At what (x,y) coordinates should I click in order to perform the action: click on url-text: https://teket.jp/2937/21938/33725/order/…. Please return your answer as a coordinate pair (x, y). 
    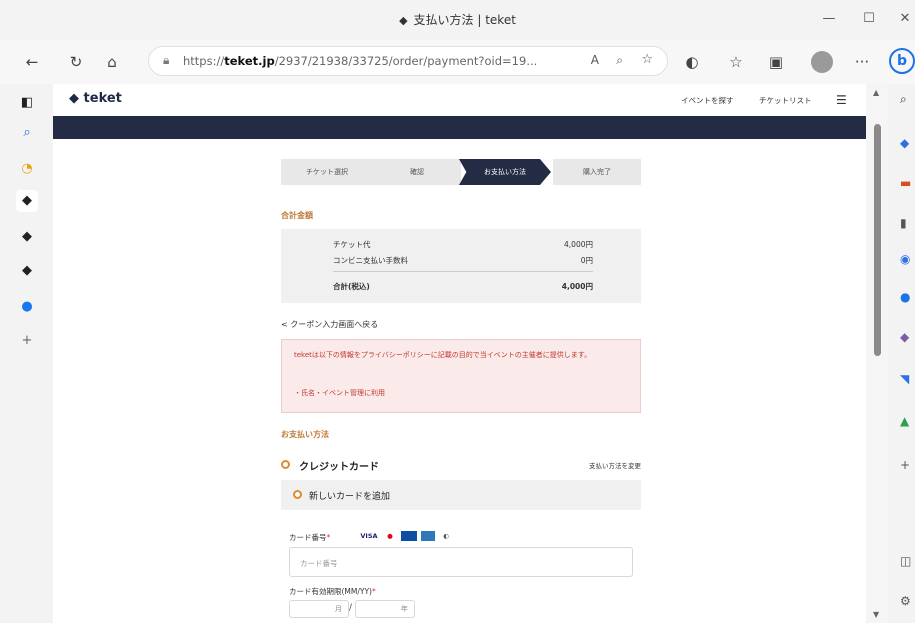
    Looking at the image, I should click on (360, 61).